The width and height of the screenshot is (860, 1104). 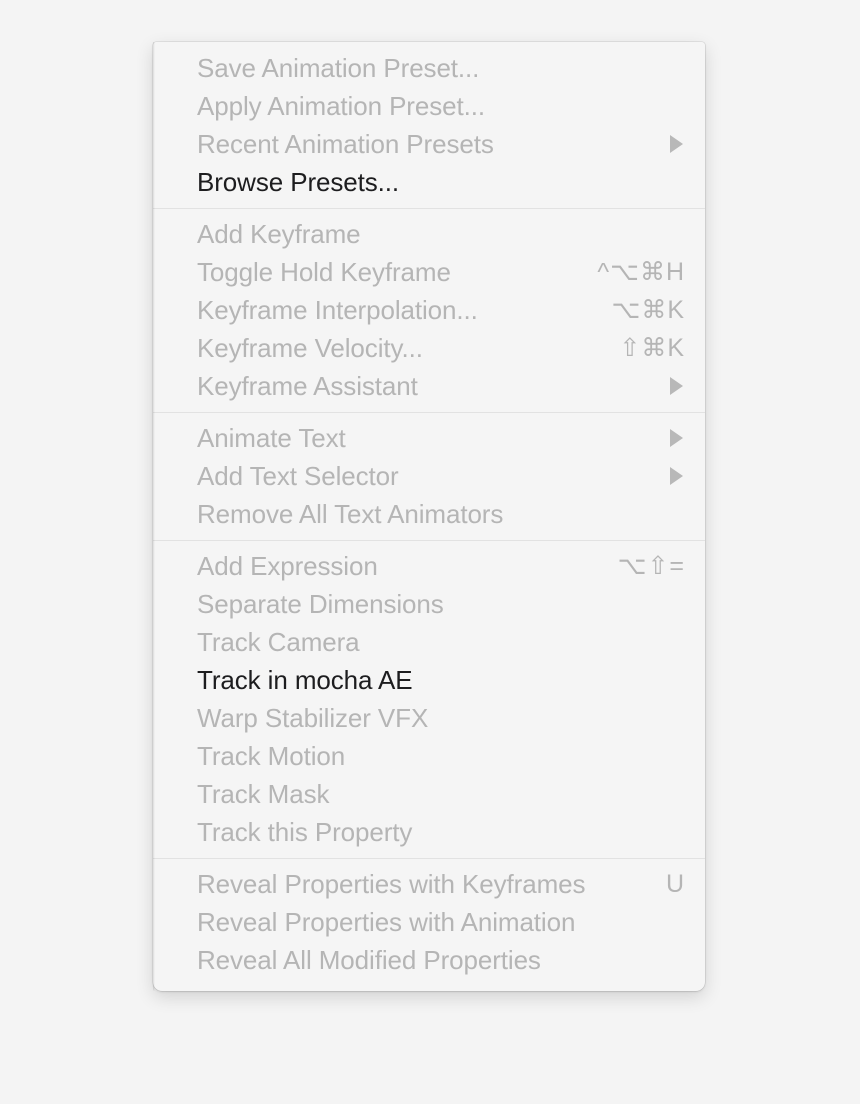 I want to click on menu-item: Warp Stabilizer VFX, so click(x=429, y=718).